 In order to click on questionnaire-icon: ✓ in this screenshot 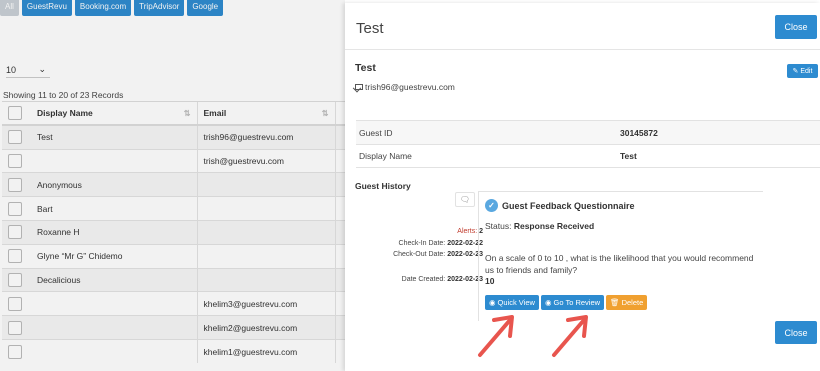, I will do `click(491, 205)`.